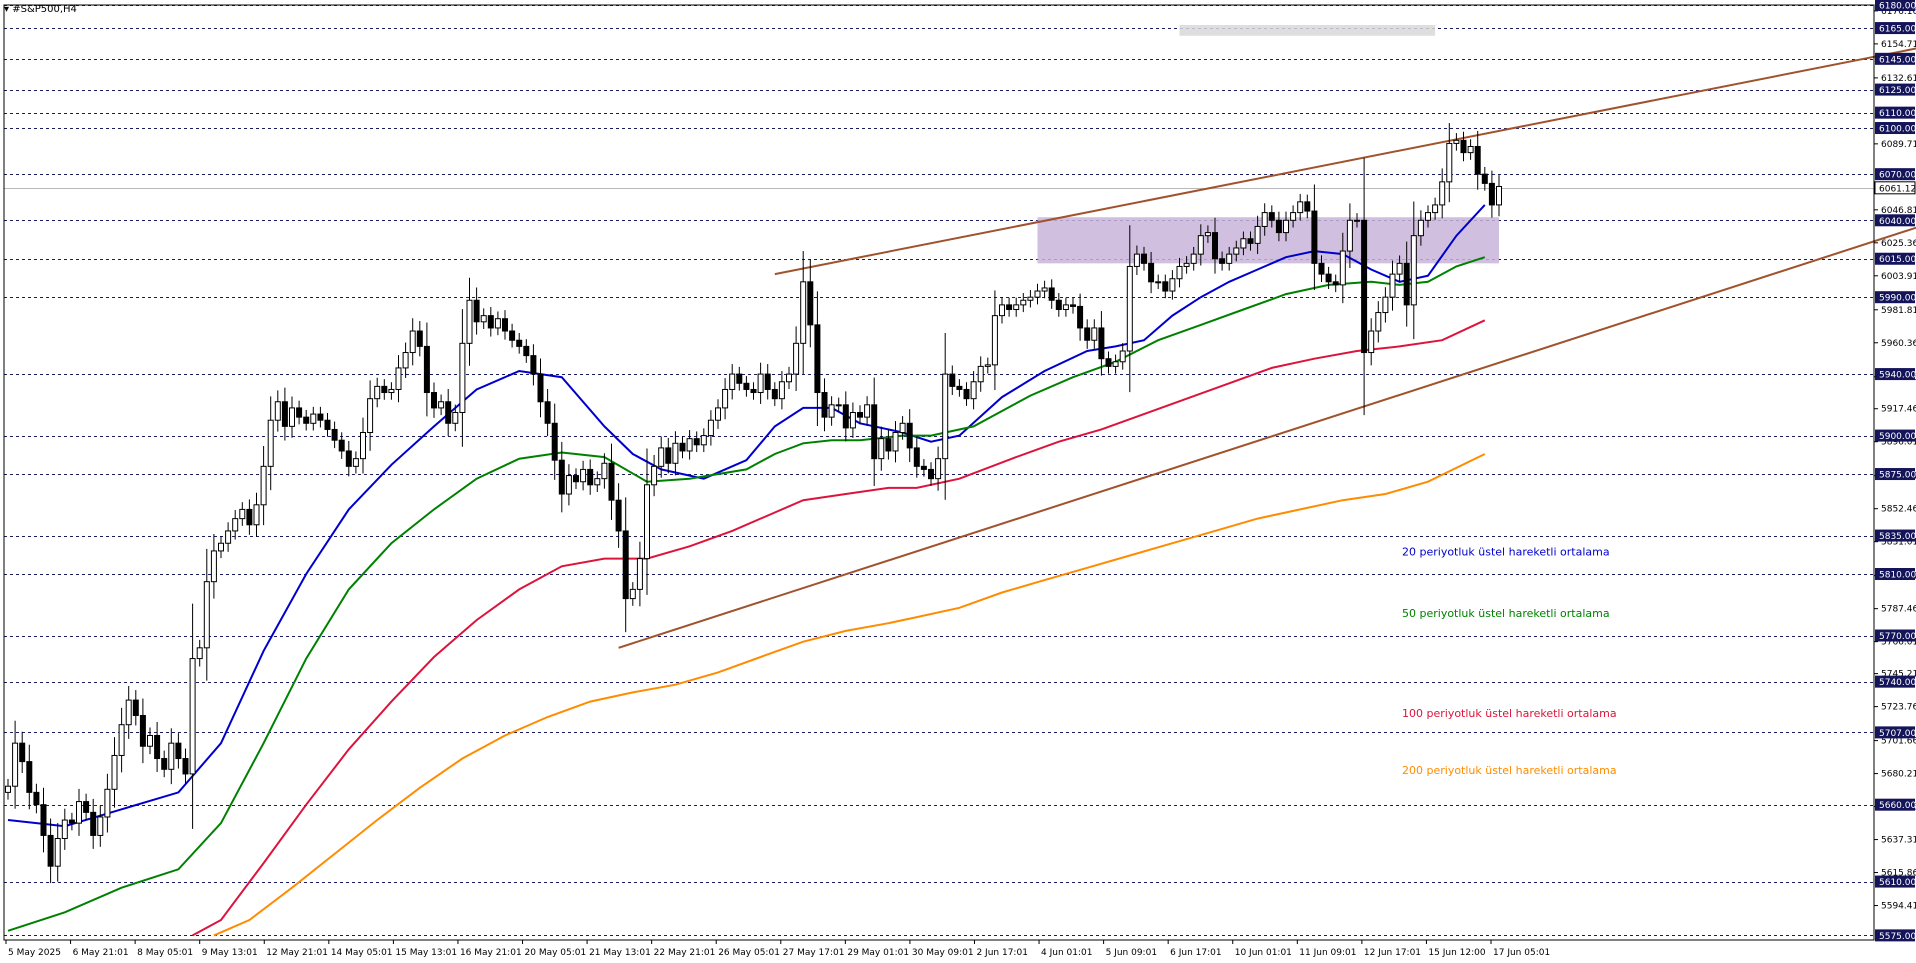 This screenshot has height=963, width=1916. What do you see at coordinates (1895, 220) in the screenshot?
I see `level-label: 6040.00` at bounding box center [1895, 220].